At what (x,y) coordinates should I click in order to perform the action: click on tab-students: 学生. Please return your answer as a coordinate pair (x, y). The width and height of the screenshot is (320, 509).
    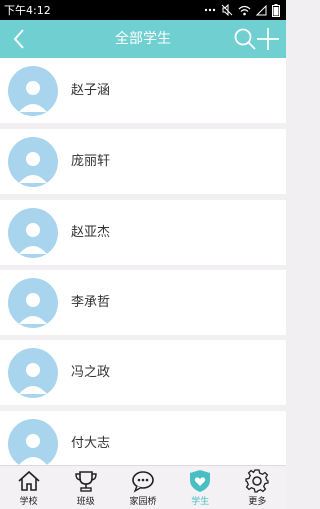
    Looking at the image, I should click on (200, 487).